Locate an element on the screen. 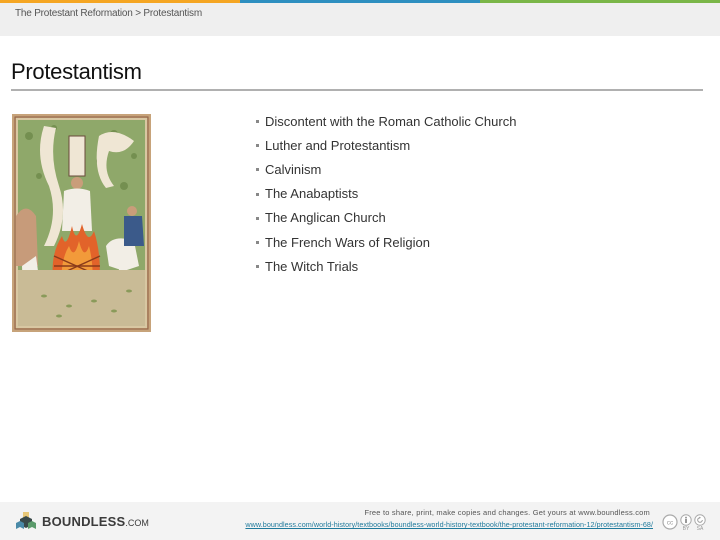  topic-label: Calvinism is located at coordinates (293, 169).